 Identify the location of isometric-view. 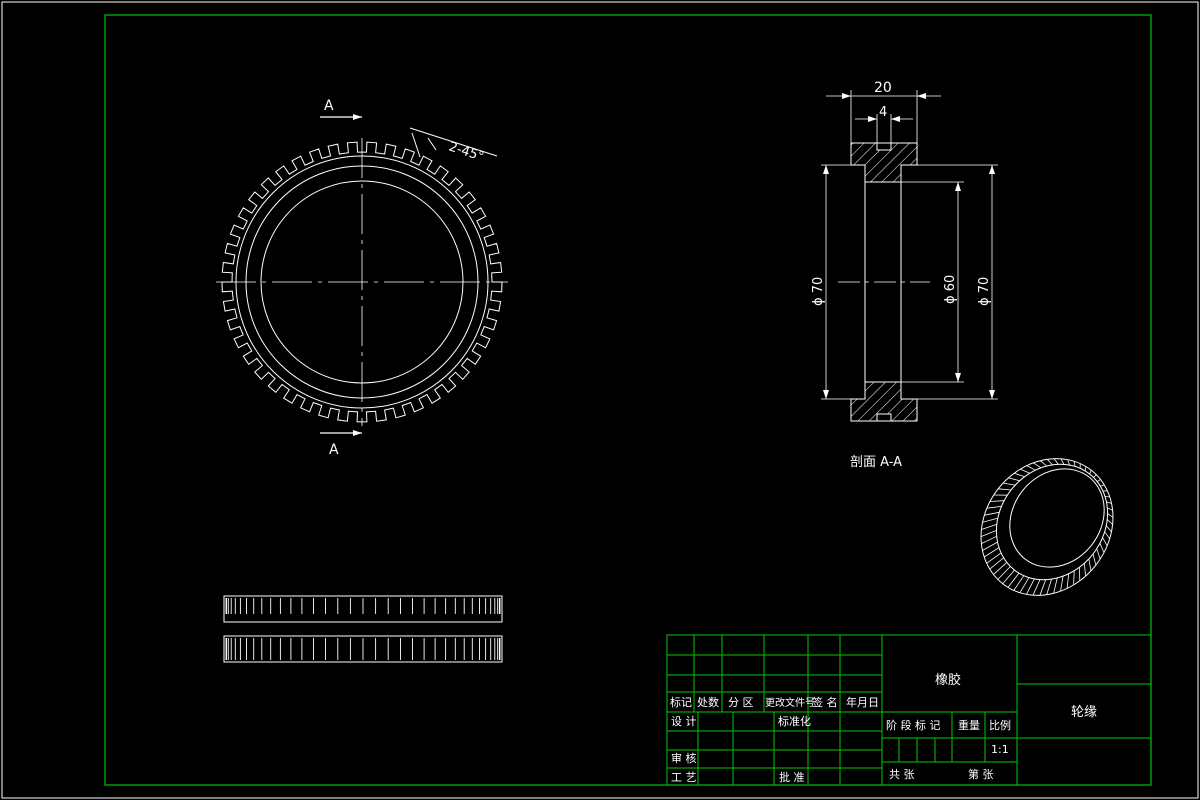
(1047, 527).